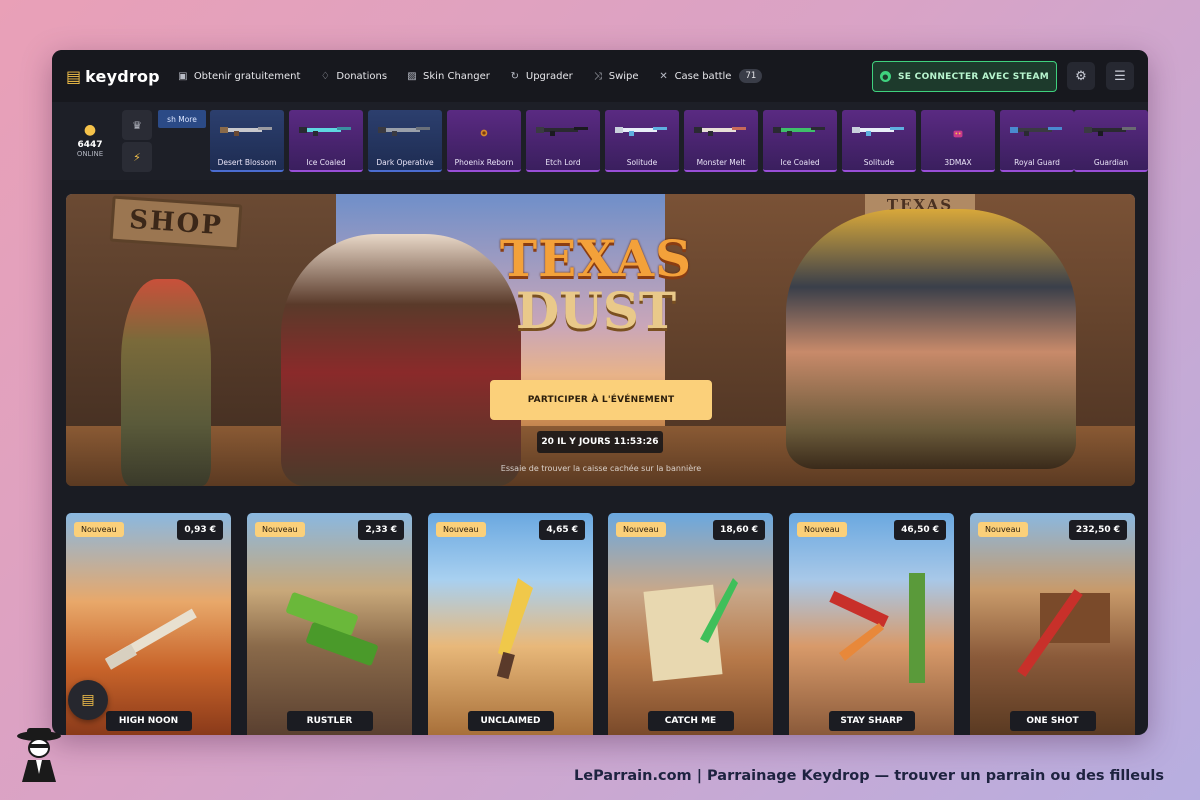 The height and width of the screenshot is (800, 1200). What do you see at coordinates (920, 530) in the screenshot?
I see `case-price: 46,50 €` at bounding box center [920, 530].